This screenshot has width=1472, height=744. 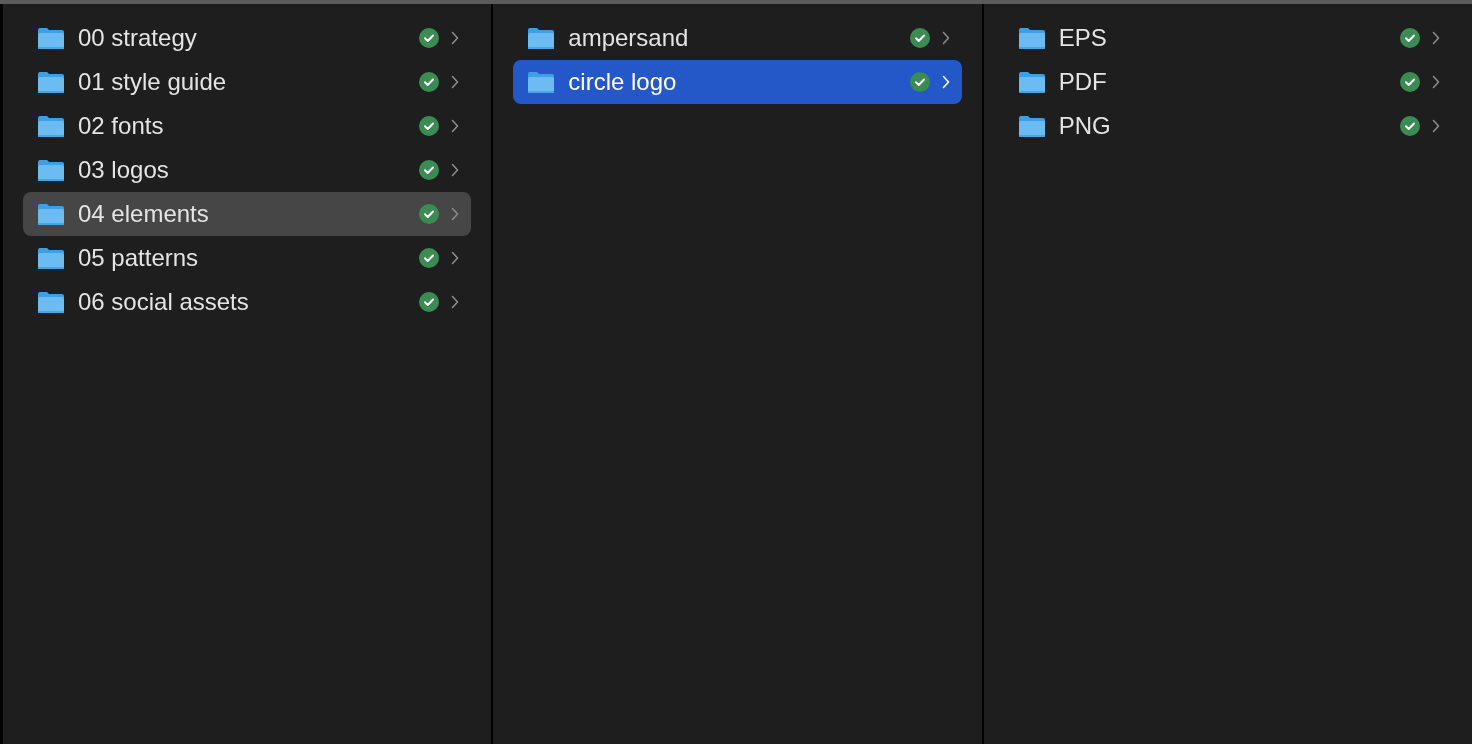 What do you see at coordinates (144, 214) in the screenshot?
I see `folder-name: 04 elements` at bounding box center [144, 214].